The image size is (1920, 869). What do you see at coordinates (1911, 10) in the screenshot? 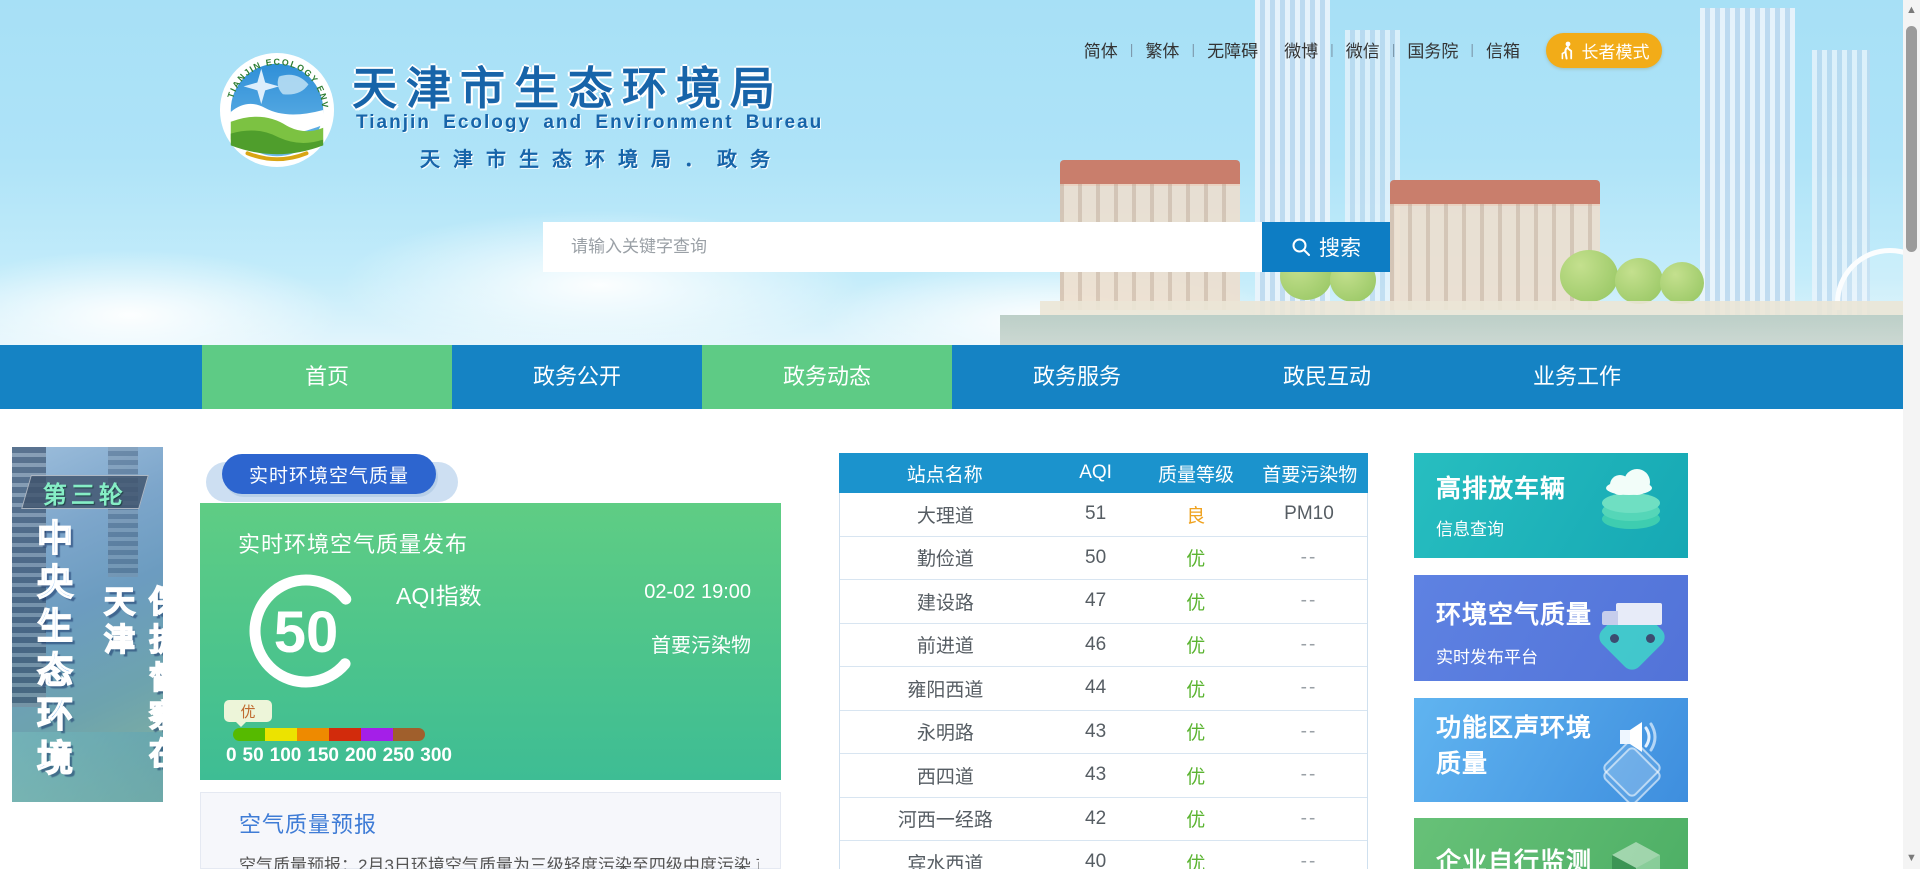
I see `scroll-up-arrow: ▲` at bounding box center [1911, 10].